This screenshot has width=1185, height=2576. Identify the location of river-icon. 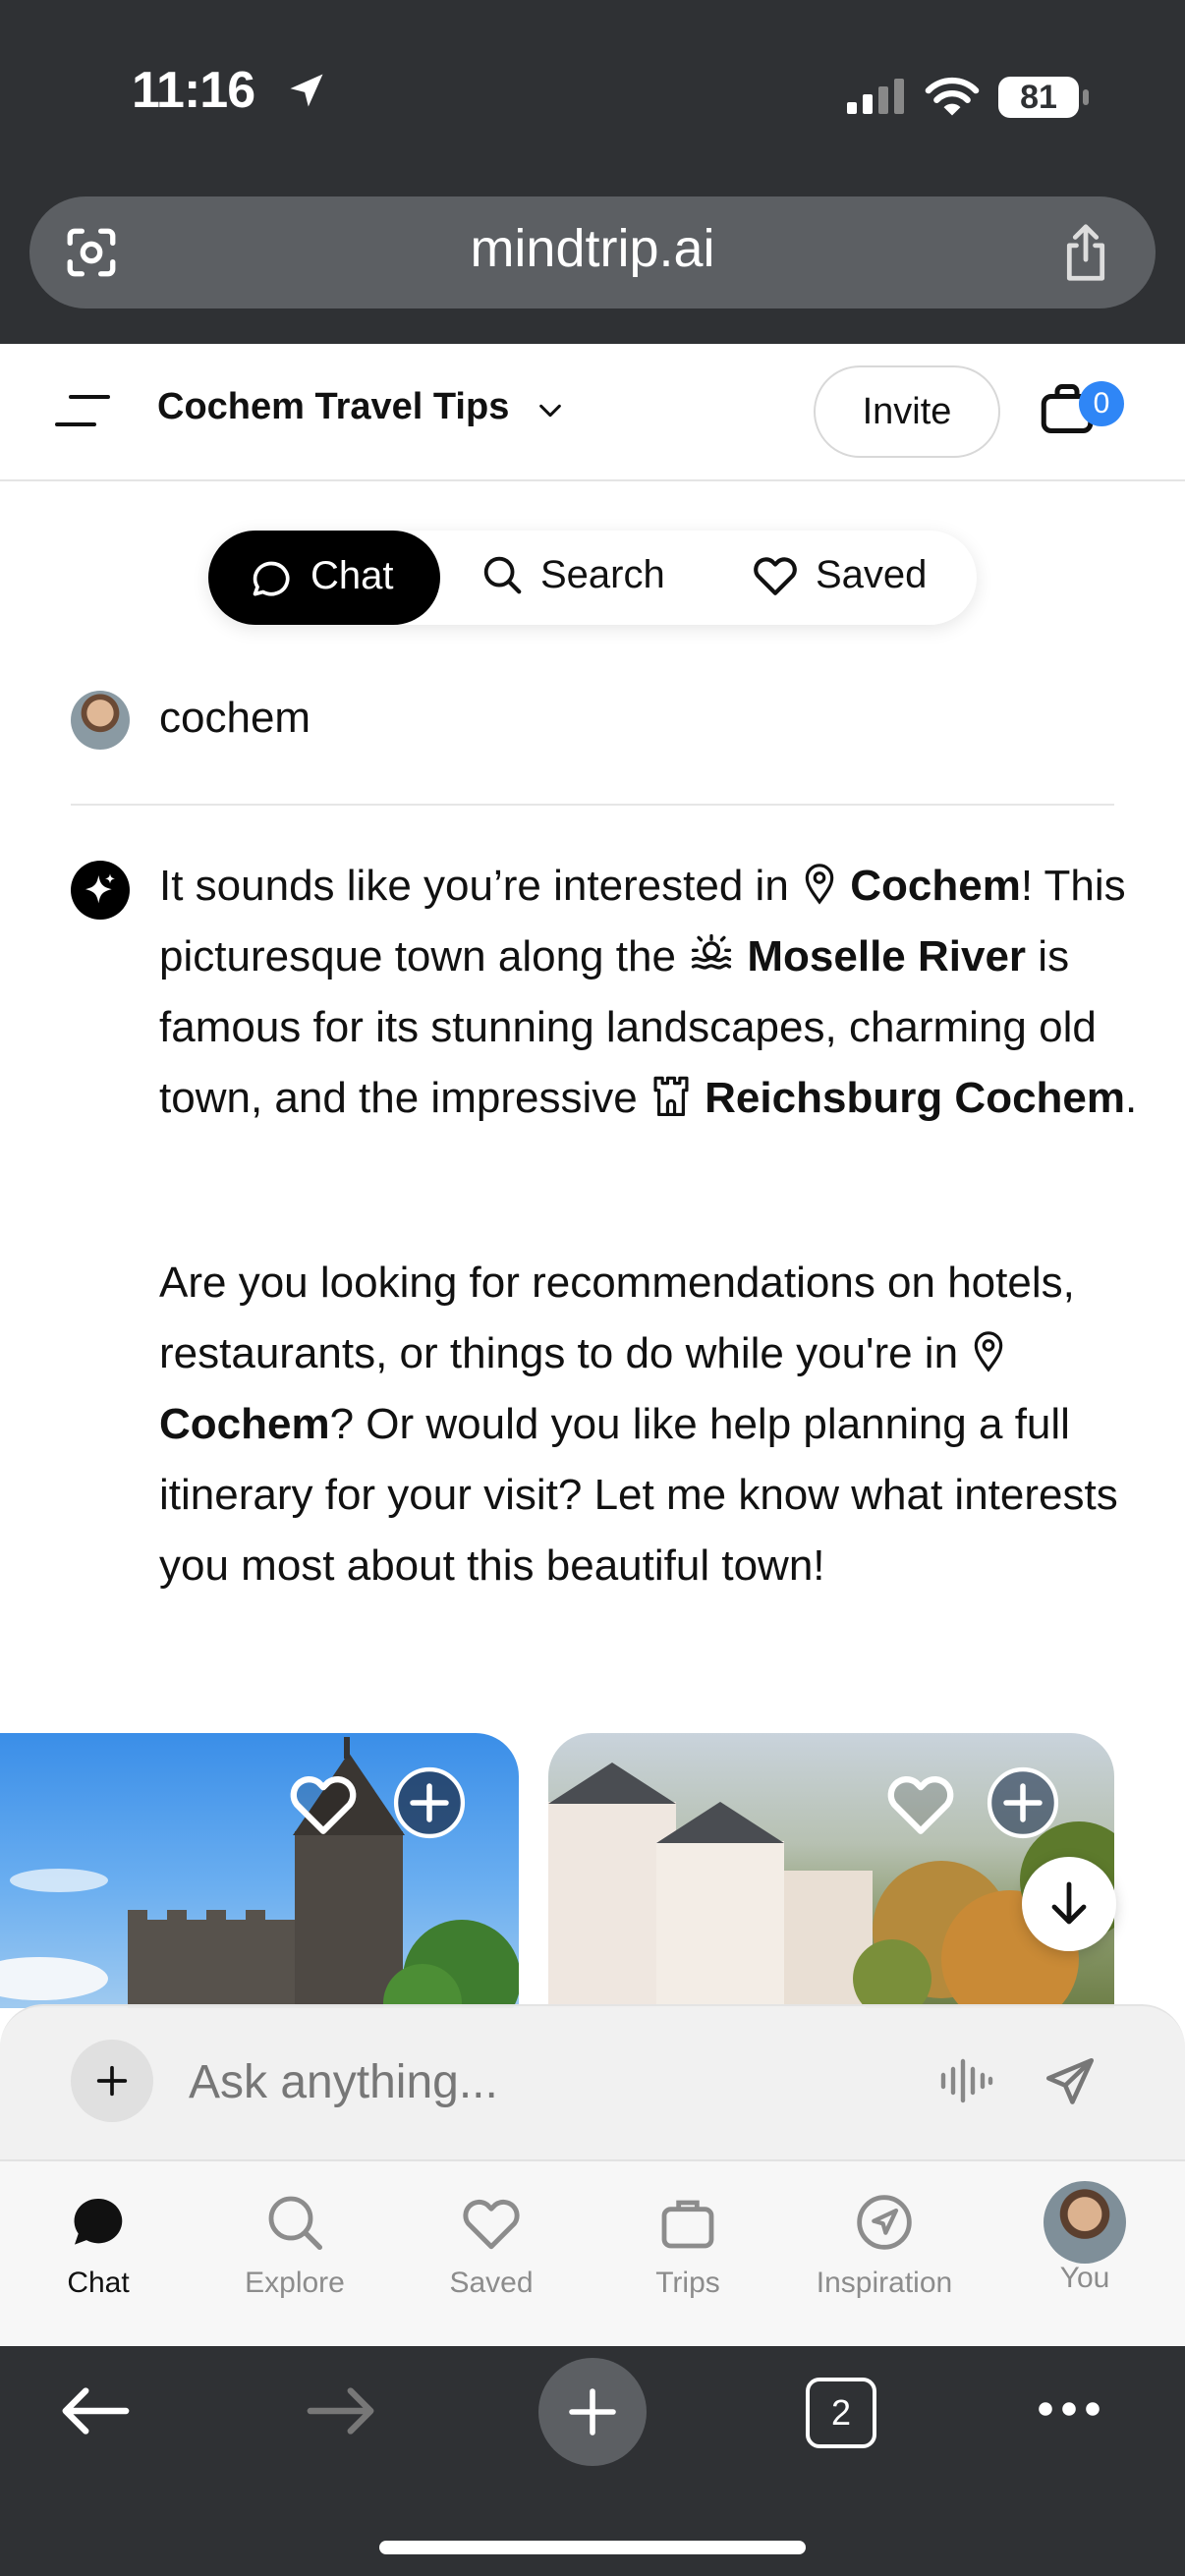
(712, 951).